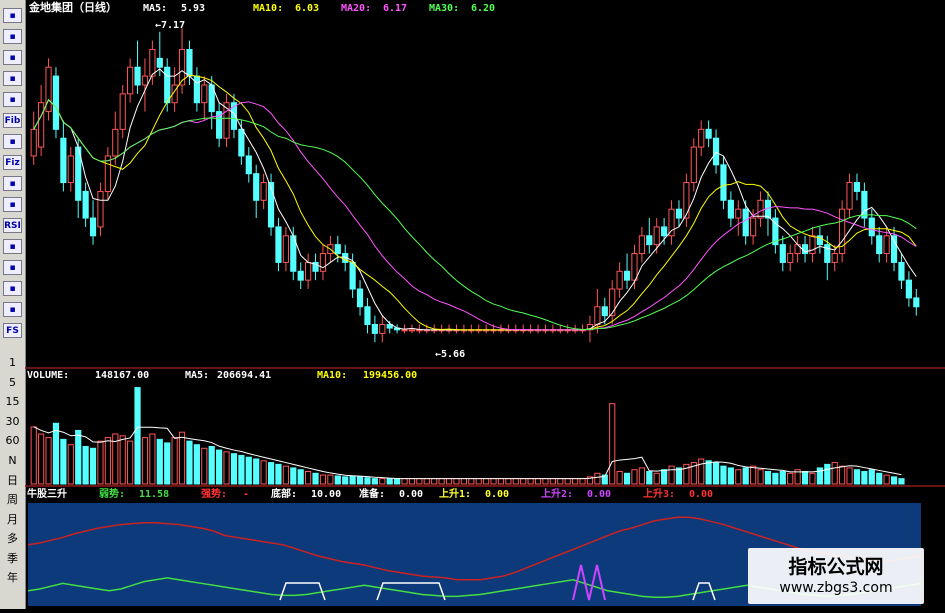 The image size is (945, 613). What do you see at coordinates (12, 78) in the screenshot?
I see `bar-icon: ▪` at bounding box center [12, 78].